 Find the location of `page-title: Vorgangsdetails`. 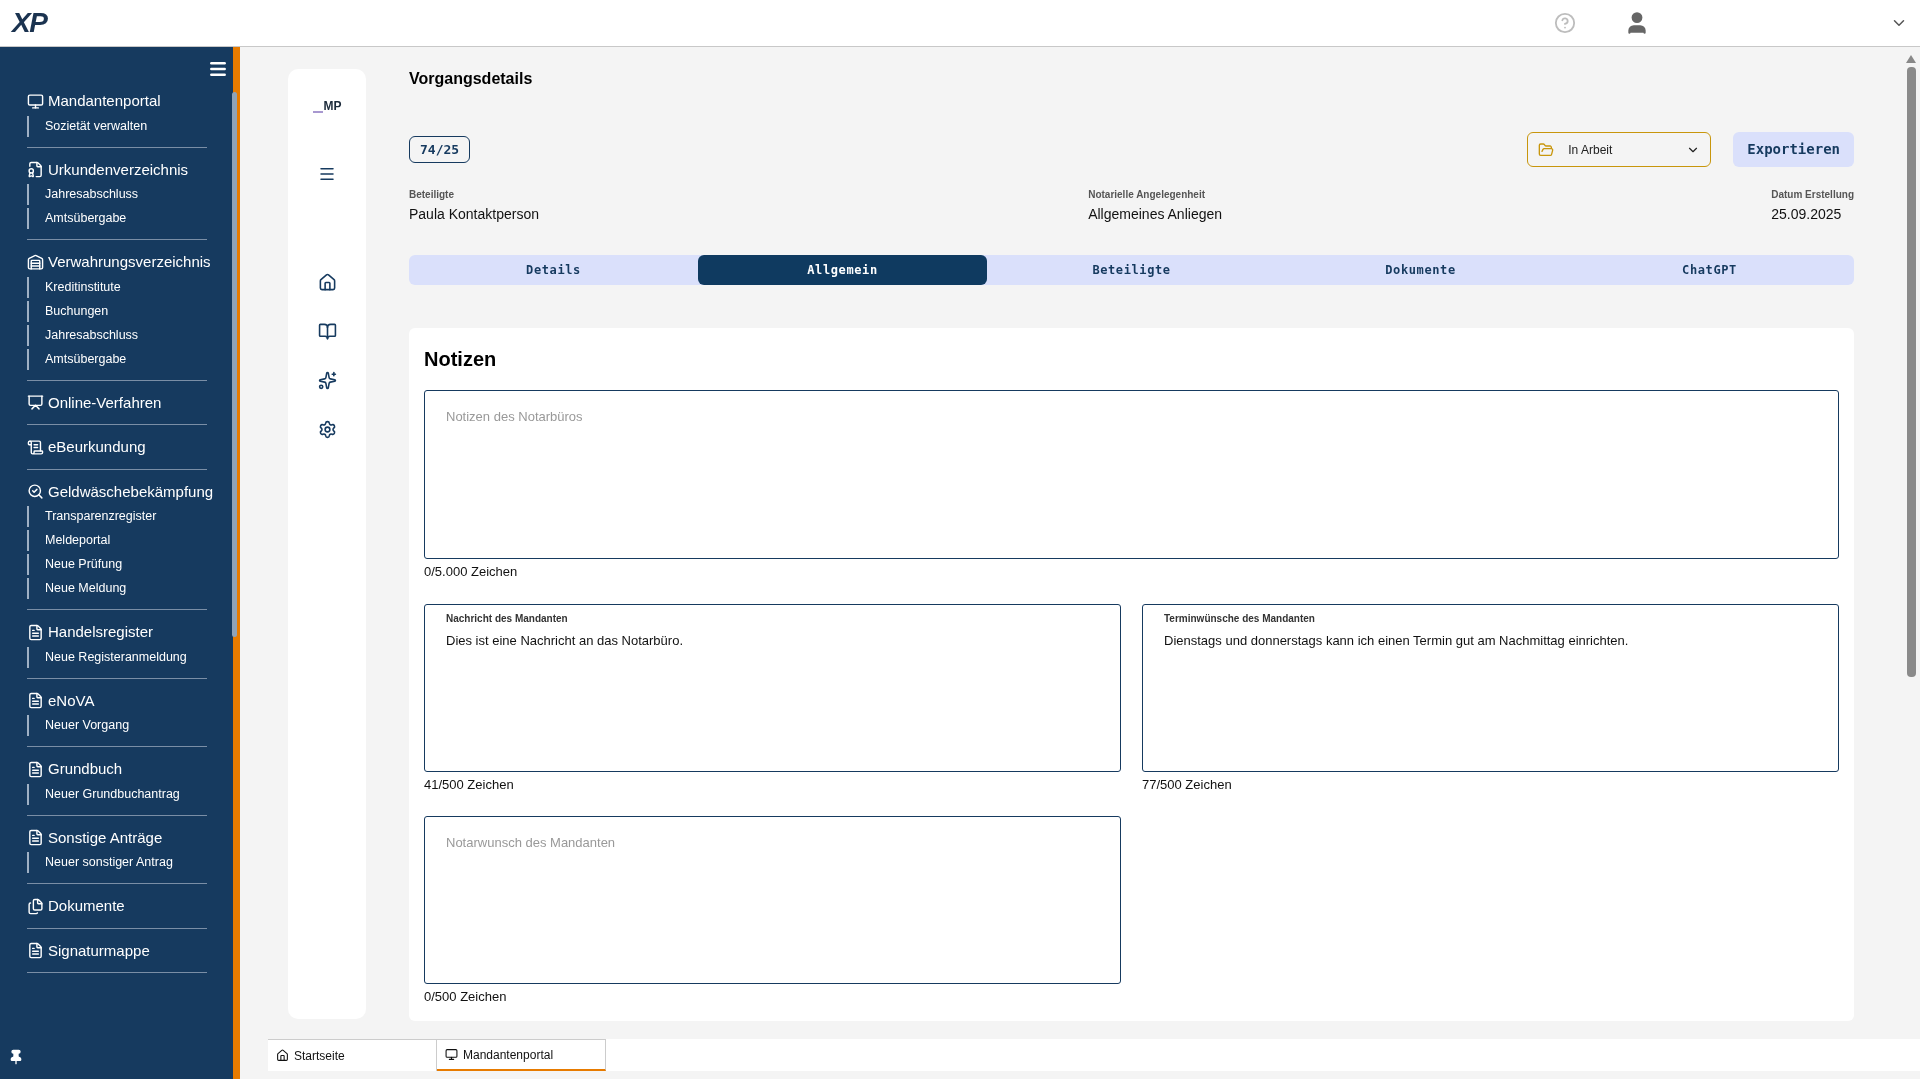

page-title: Vorgangsdetails is located at coordinates (471, 79).